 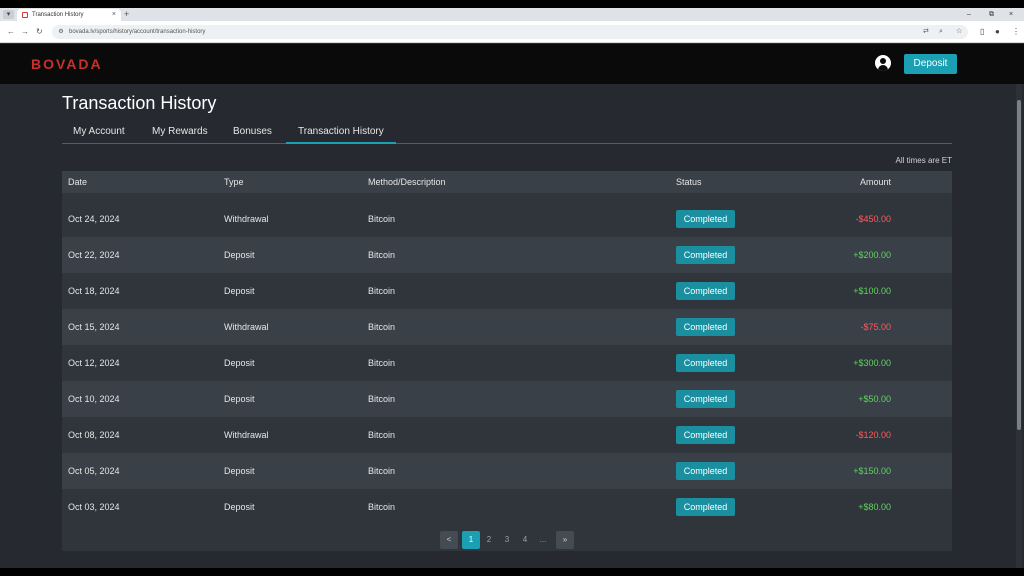 I want to click on menu-kebab-icon: ⋮, so click(x=1016, y=32).